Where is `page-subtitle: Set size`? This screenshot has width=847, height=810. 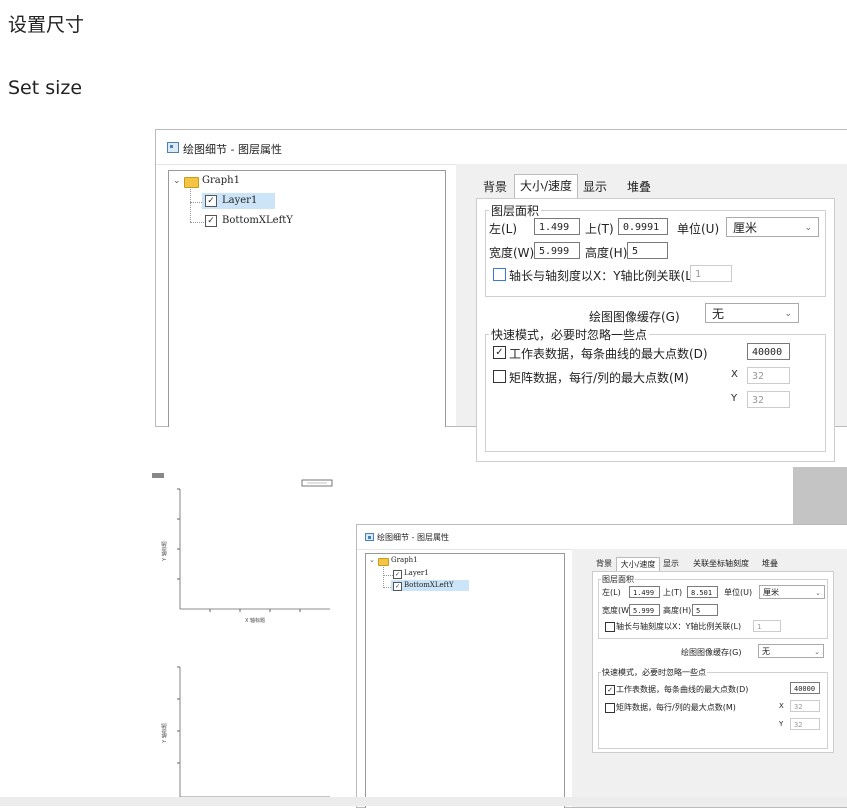 page-subtitle: Set size is located at coordinates (45, 88).